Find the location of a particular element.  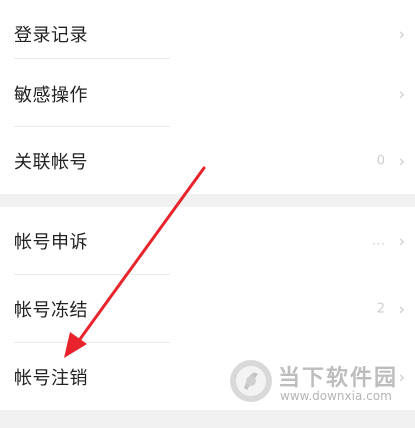

settings-item-label: 帐号申诉 is located at coordinates (51, 242).